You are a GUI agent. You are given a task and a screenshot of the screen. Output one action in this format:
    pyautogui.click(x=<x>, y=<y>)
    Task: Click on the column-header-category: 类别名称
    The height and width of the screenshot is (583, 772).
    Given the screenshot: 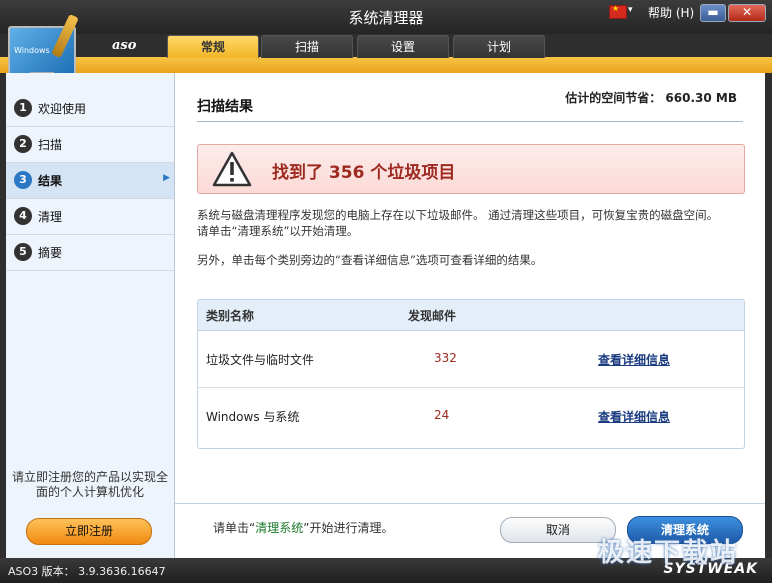 What is the action you would take?
    pyautogui.click(x=230, y=316)
    